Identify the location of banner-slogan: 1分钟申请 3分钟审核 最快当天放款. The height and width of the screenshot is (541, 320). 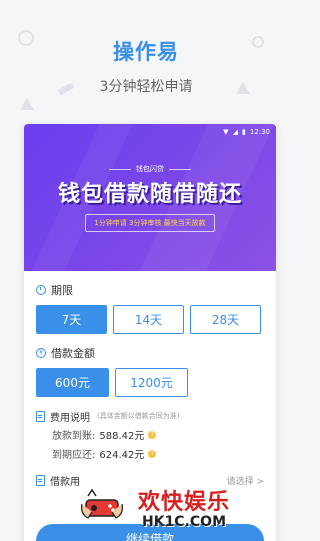
(150, 223).